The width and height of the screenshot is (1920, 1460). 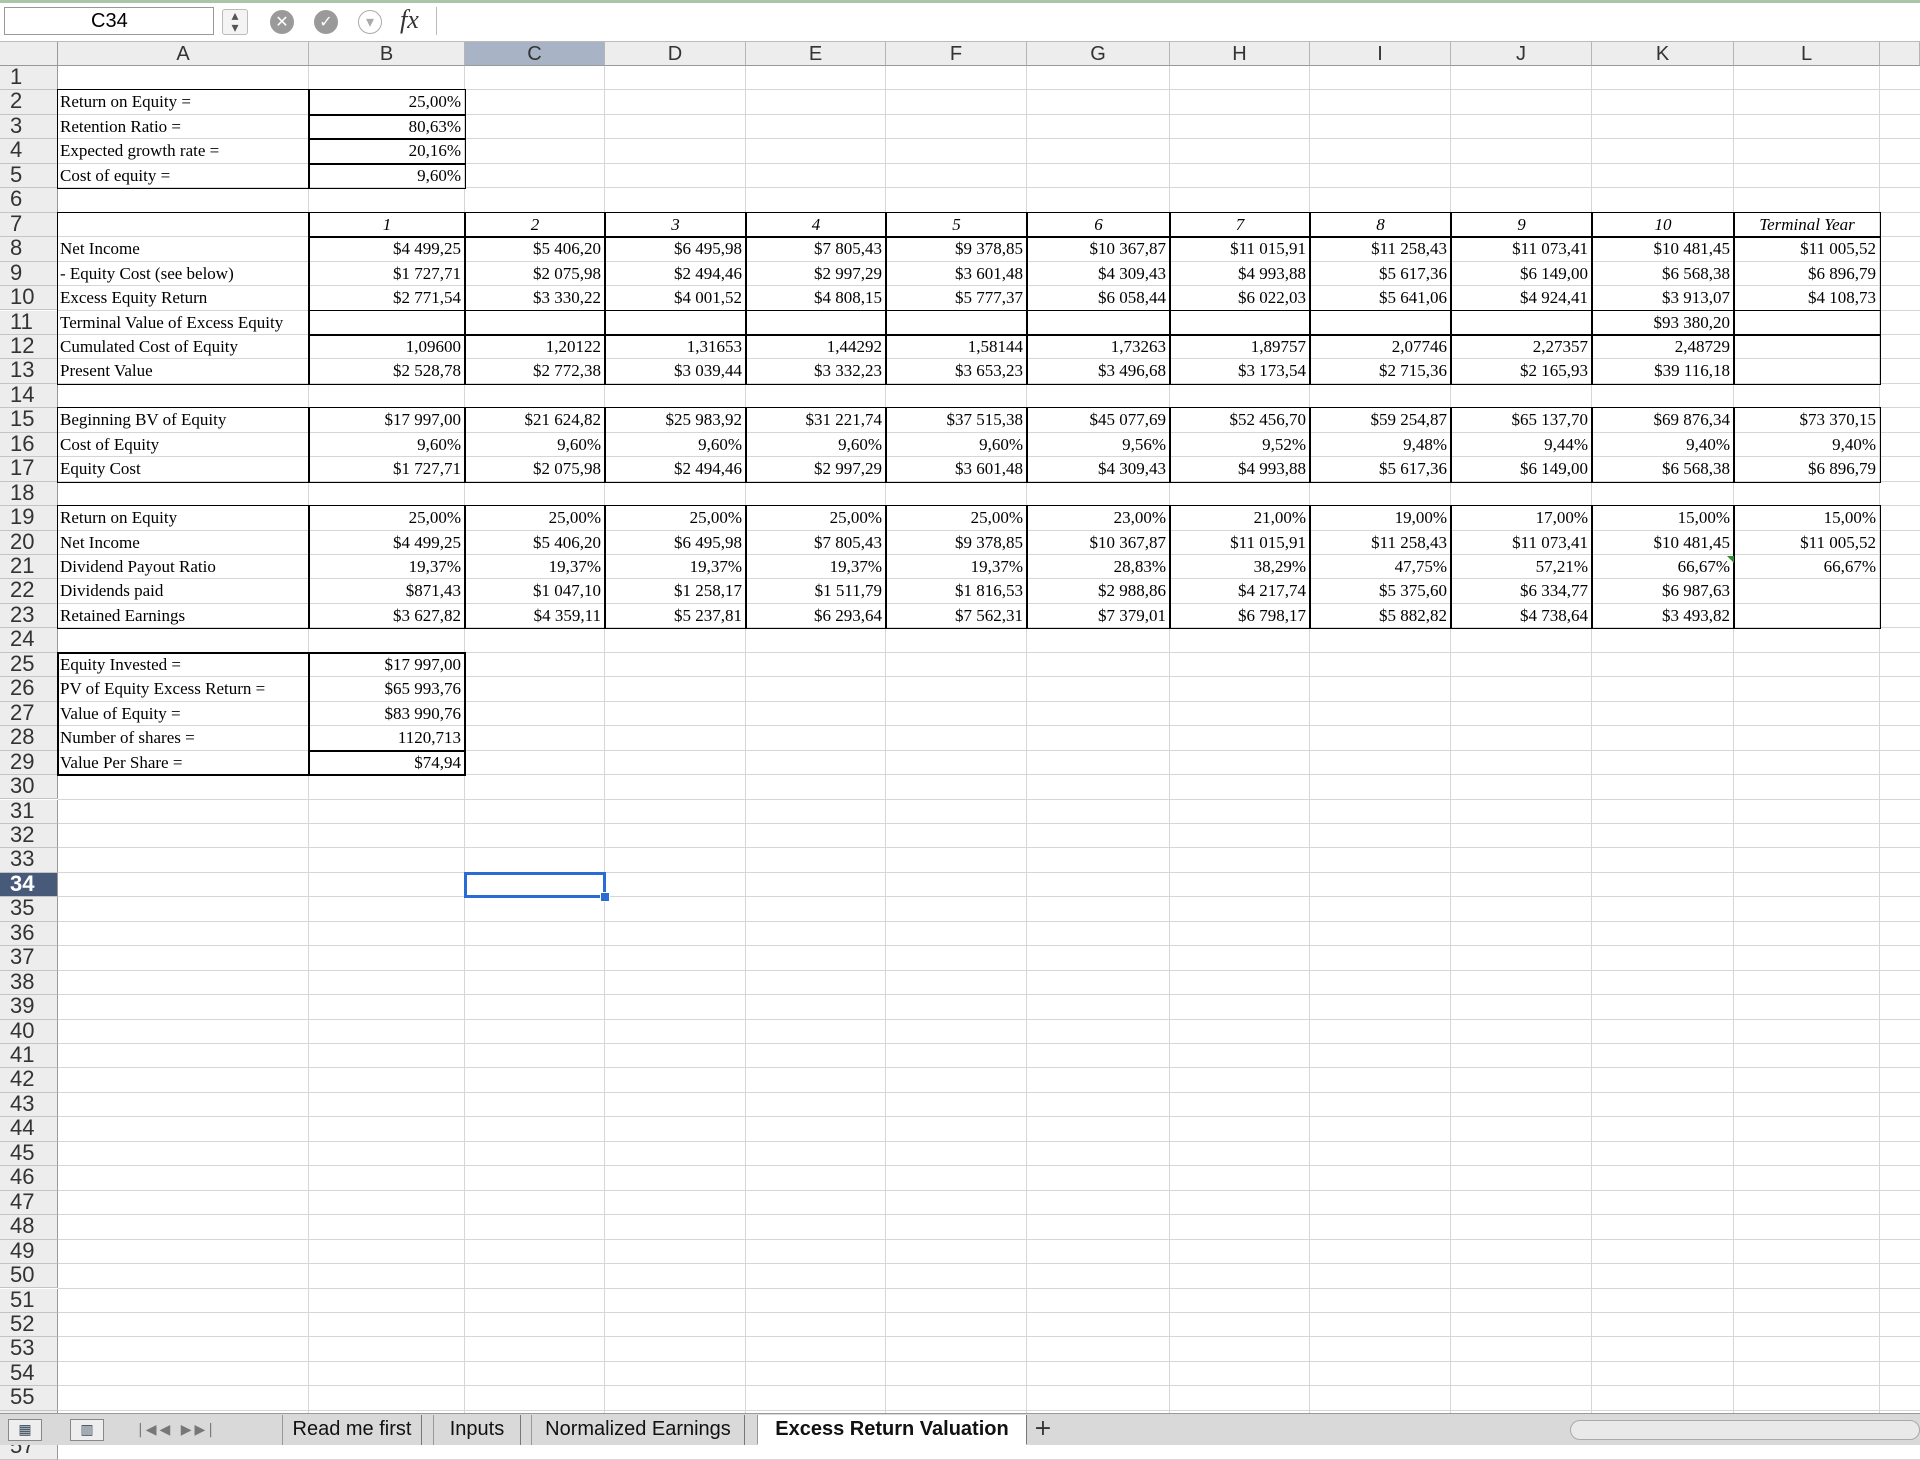 What do you see at coordinates (29, 860) in the screenshot?
I see `row-header: 33` at bounding box center [29, 860].